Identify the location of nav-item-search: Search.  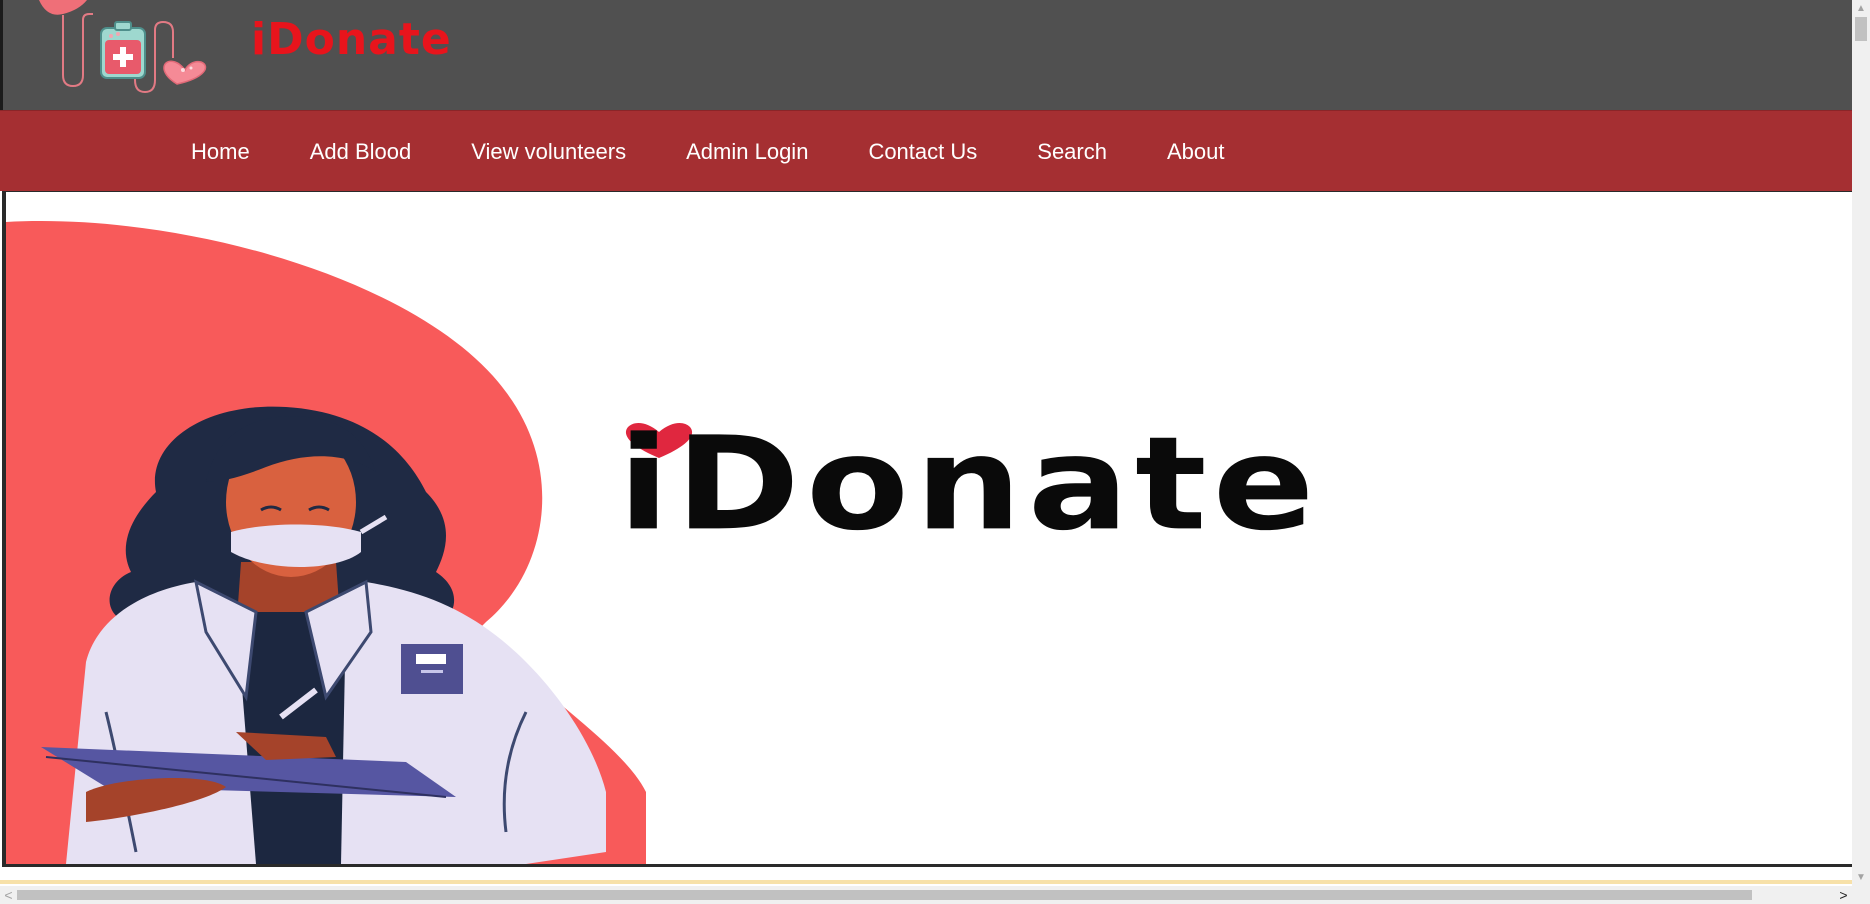
(1072, 151).